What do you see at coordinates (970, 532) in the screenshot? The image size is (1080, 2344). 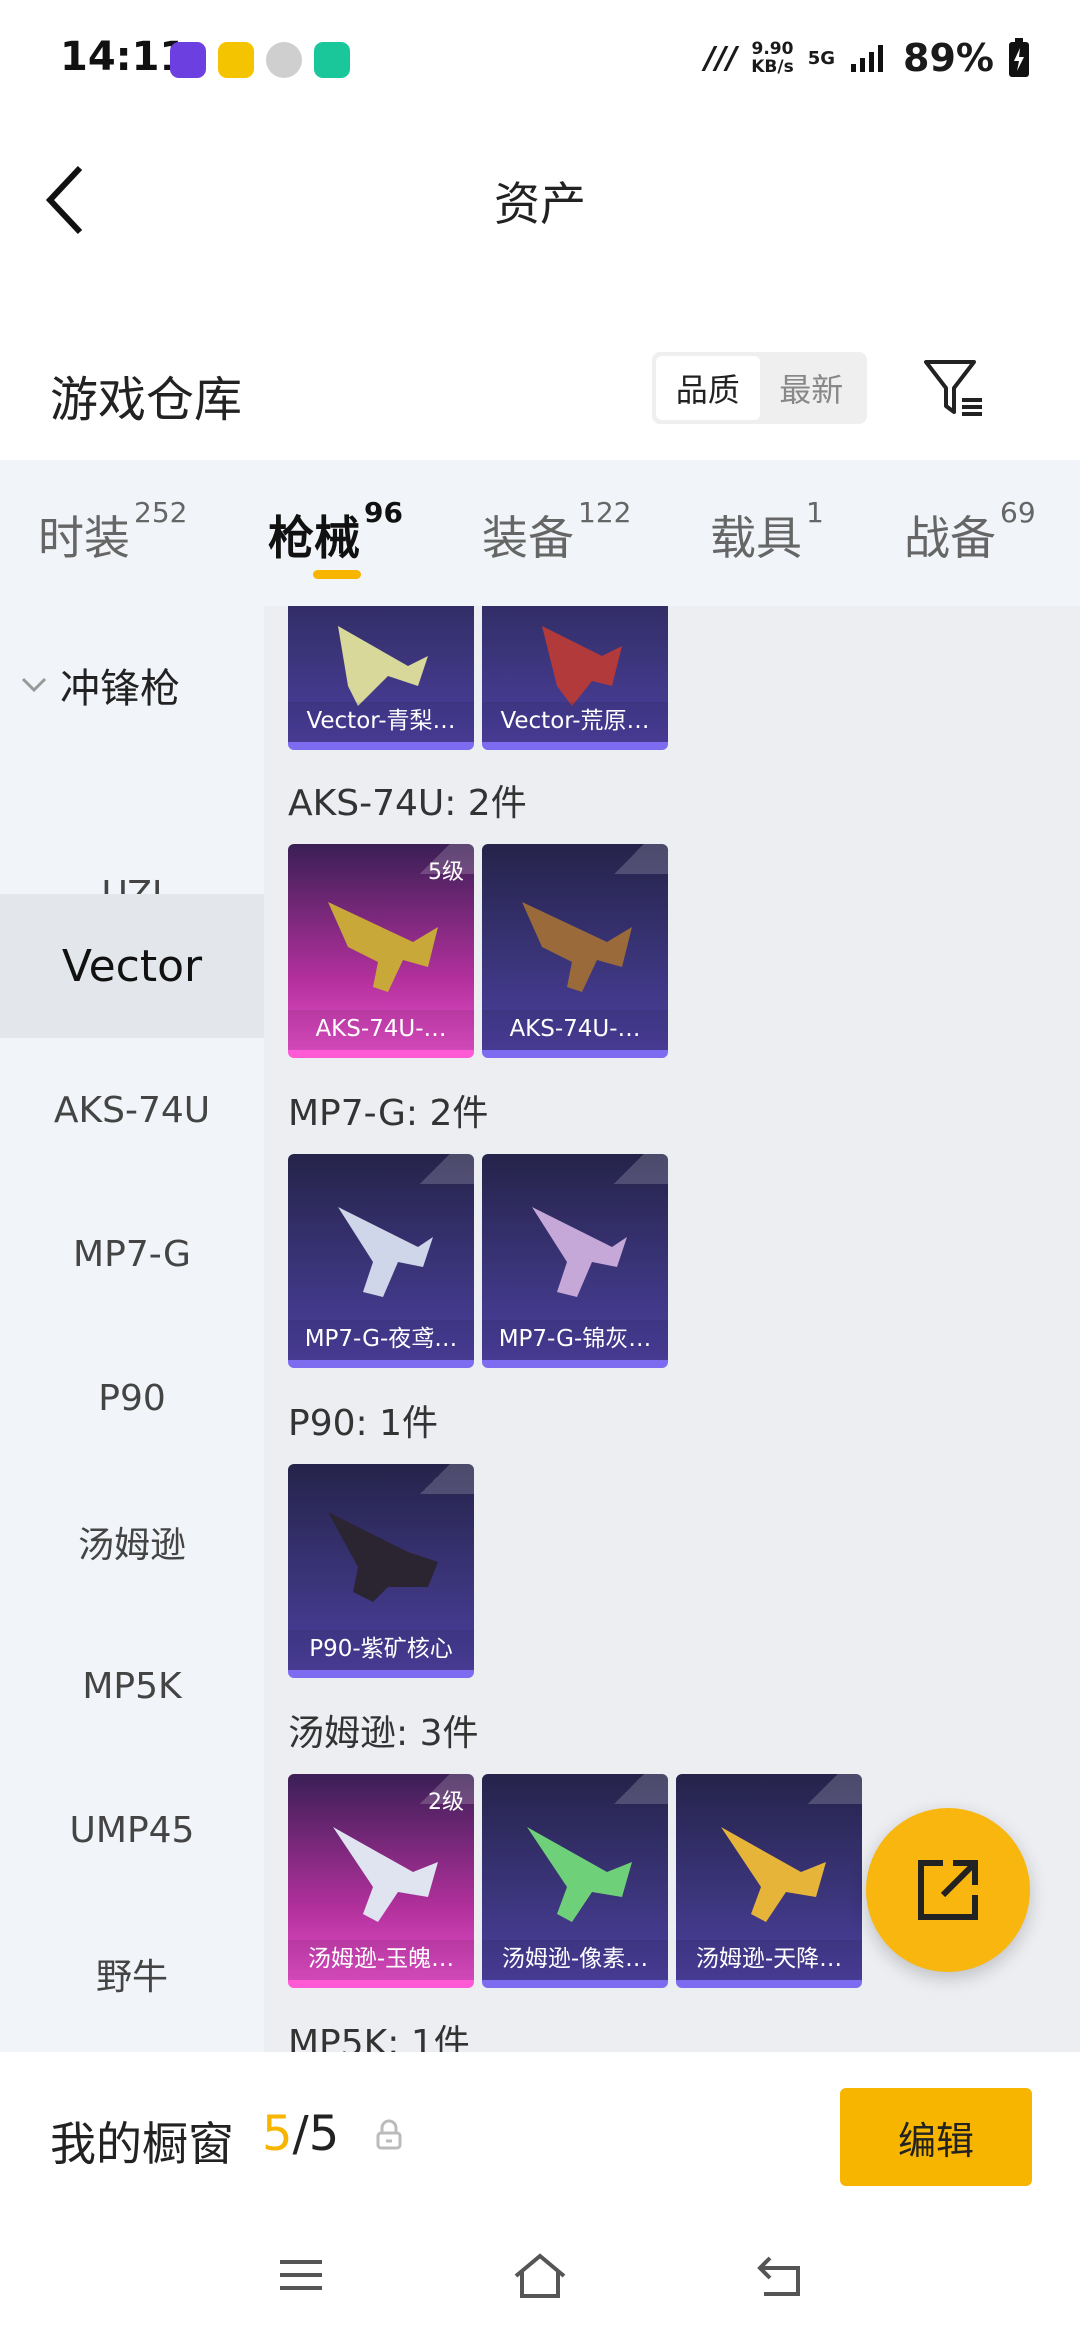 I see `tab-supplies: 战备 69` at bounding box center [970, 532].